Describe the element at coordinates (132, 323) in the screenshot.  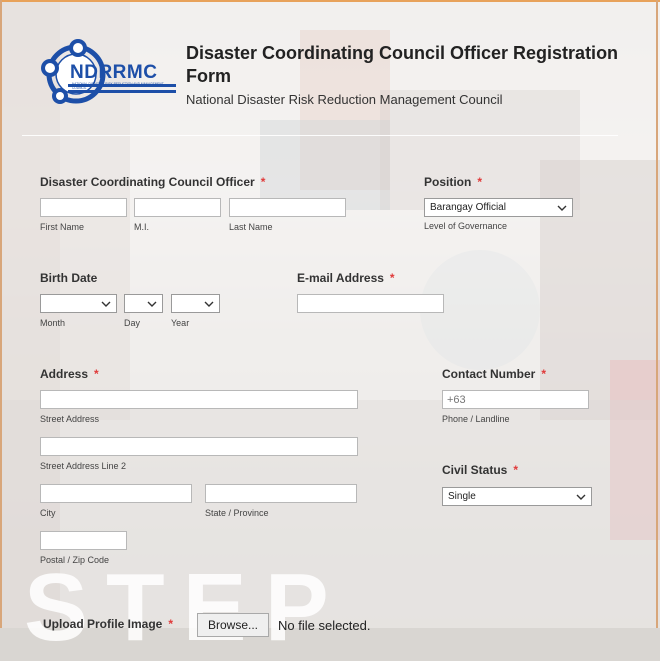
I see `birth-day-sublabel: Day` at that location.